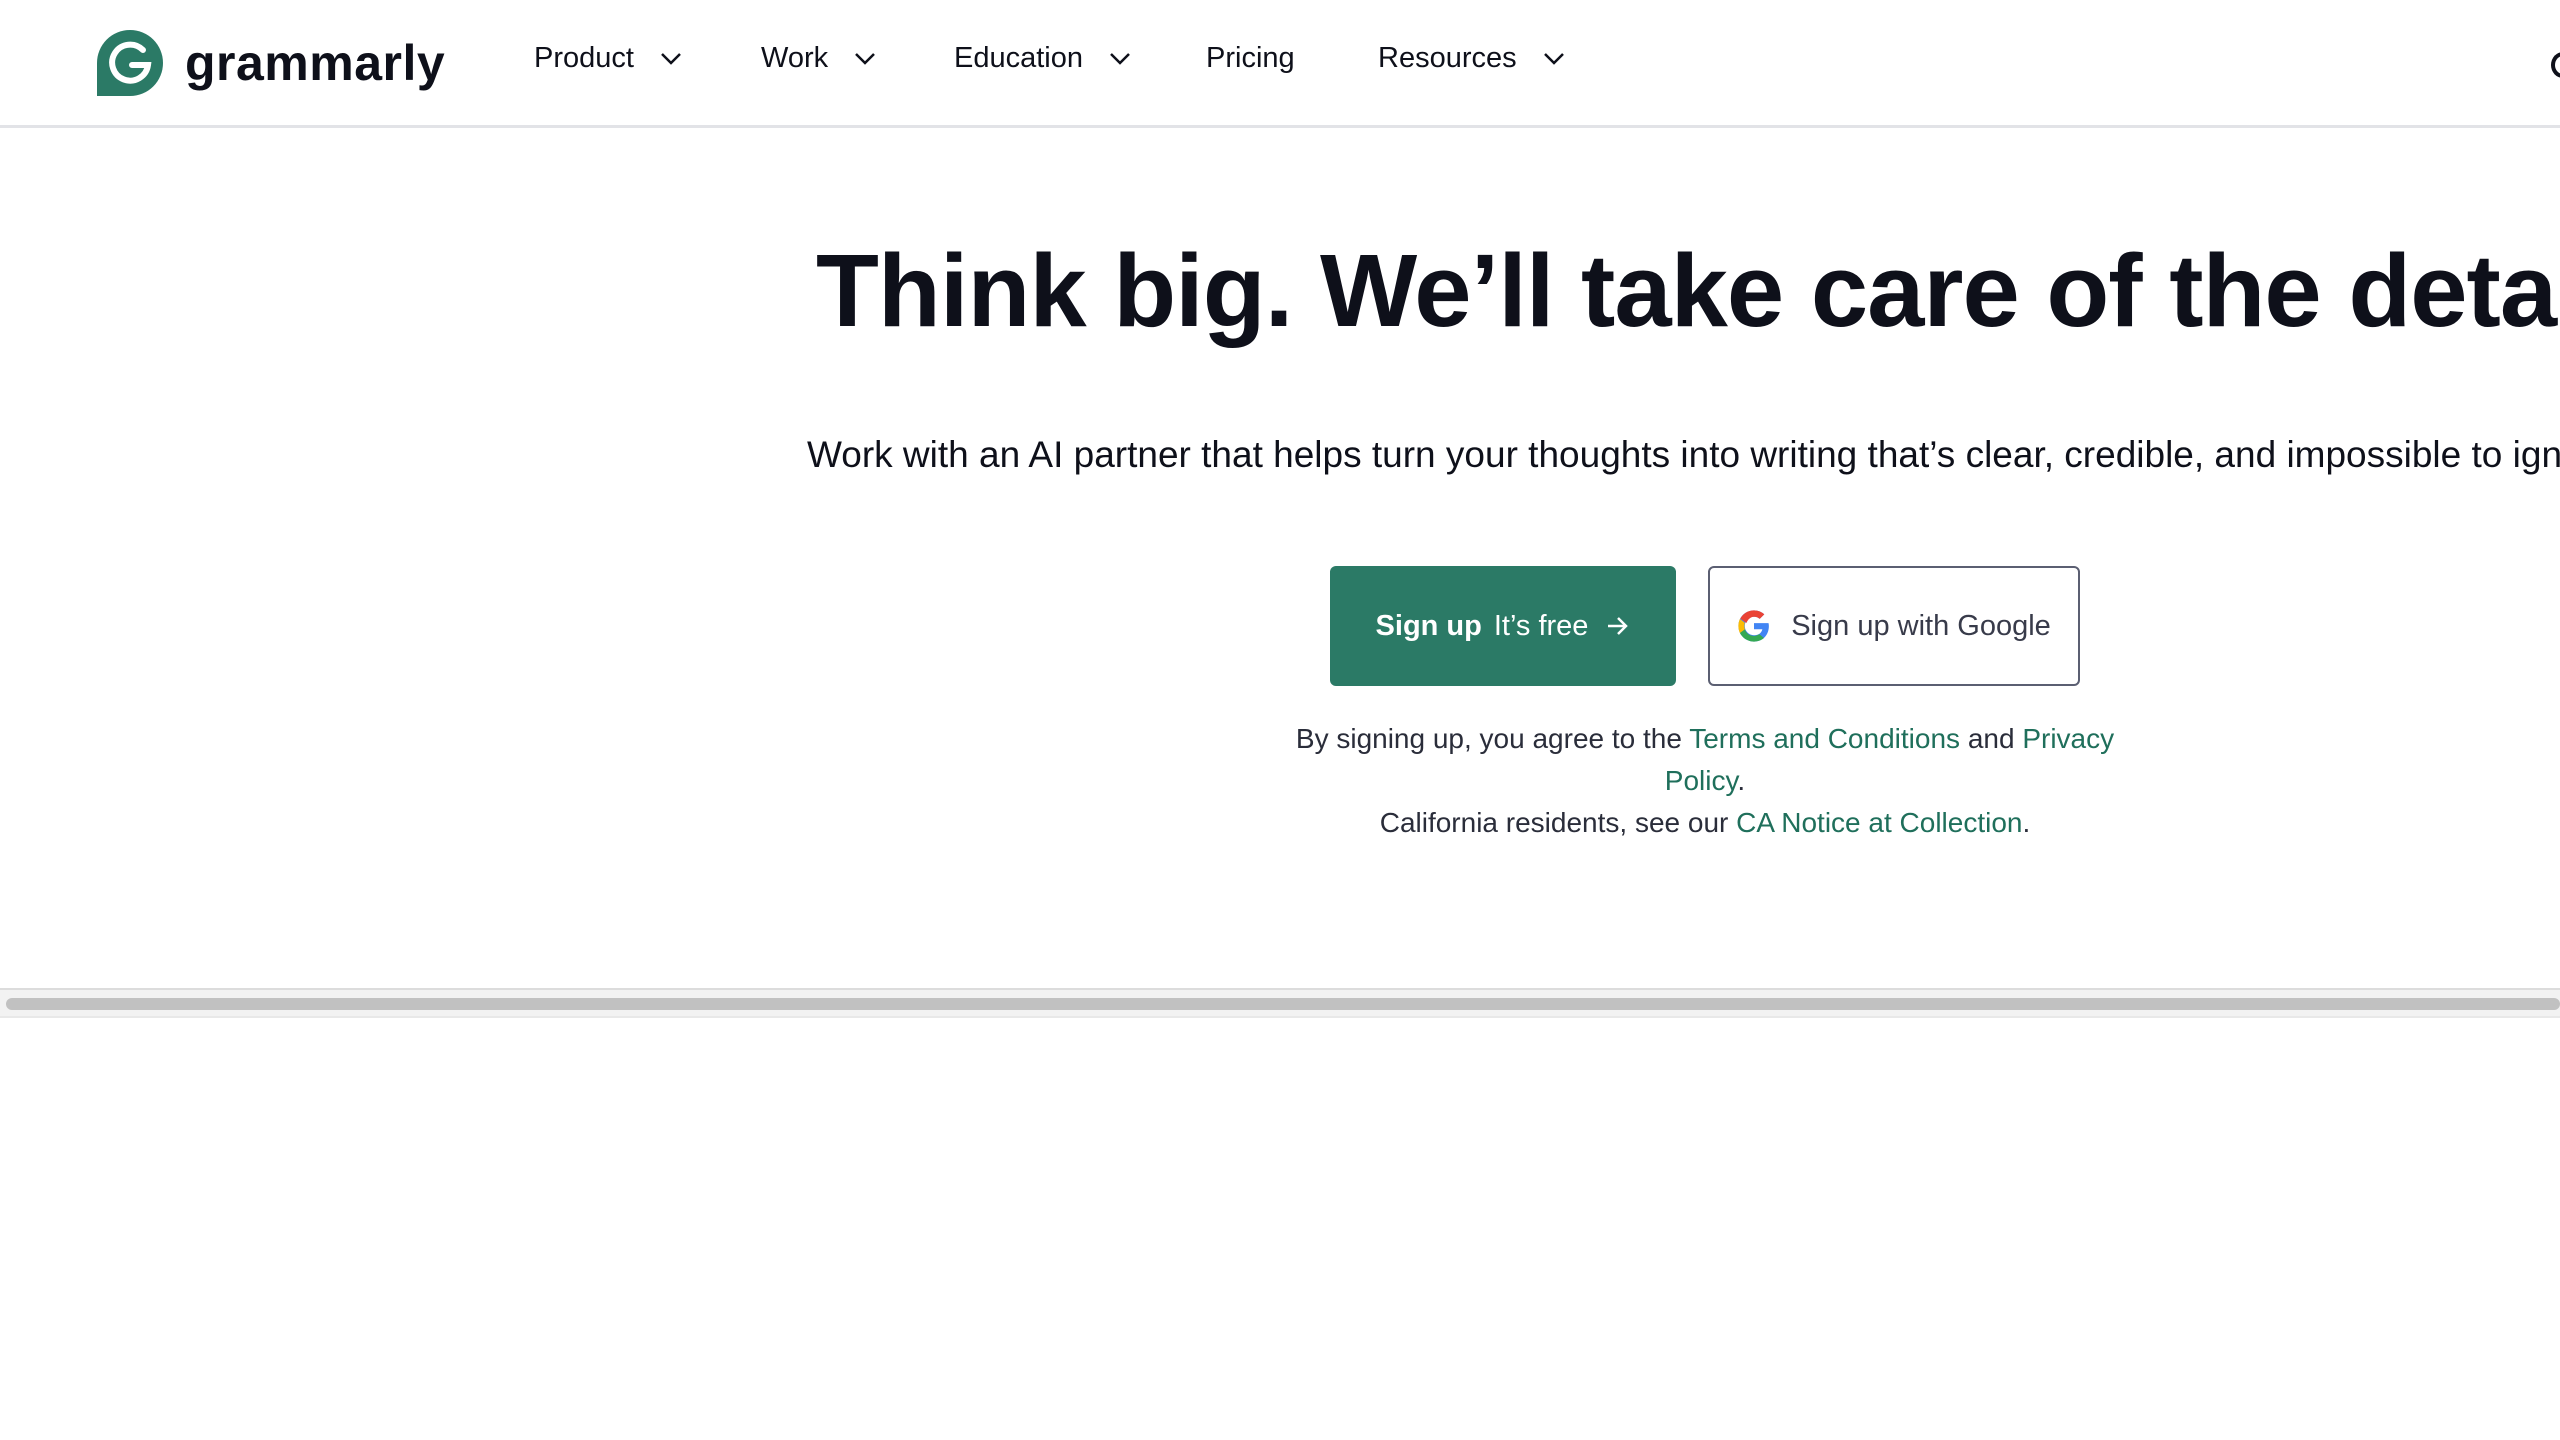  Describe the element at coordinates (1879, 822) in the screenshot. I see `ca-notice-link: CA Notice at Collection` at that location.